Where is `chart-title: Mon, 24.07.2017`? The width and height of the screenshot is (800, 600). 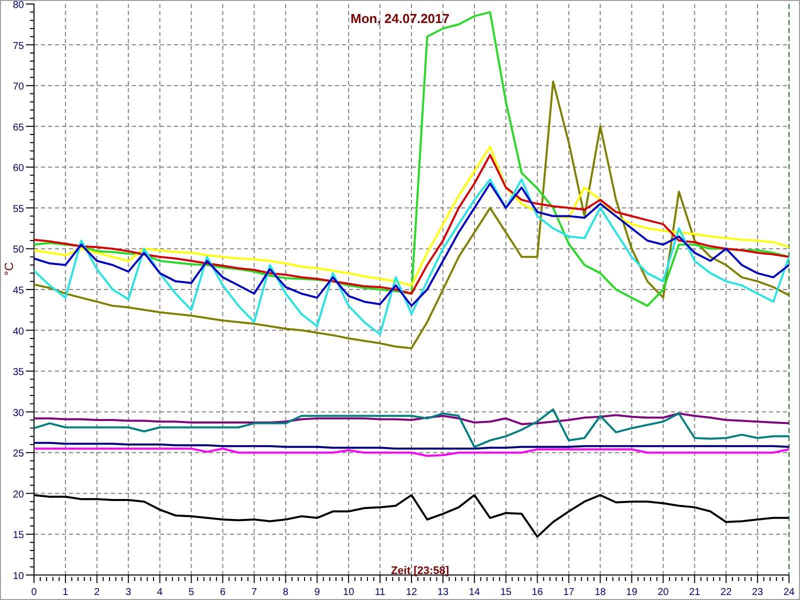
chart-title: Mon, 24.07.2017 is located at coordinates (400, 18).